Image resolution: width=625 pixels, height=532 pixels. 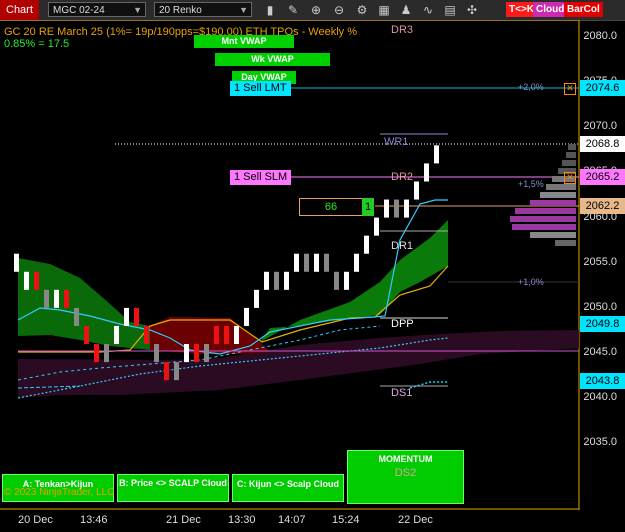 I want to click on zoom-out-icon: ⊖, so click(x=339, y=10).